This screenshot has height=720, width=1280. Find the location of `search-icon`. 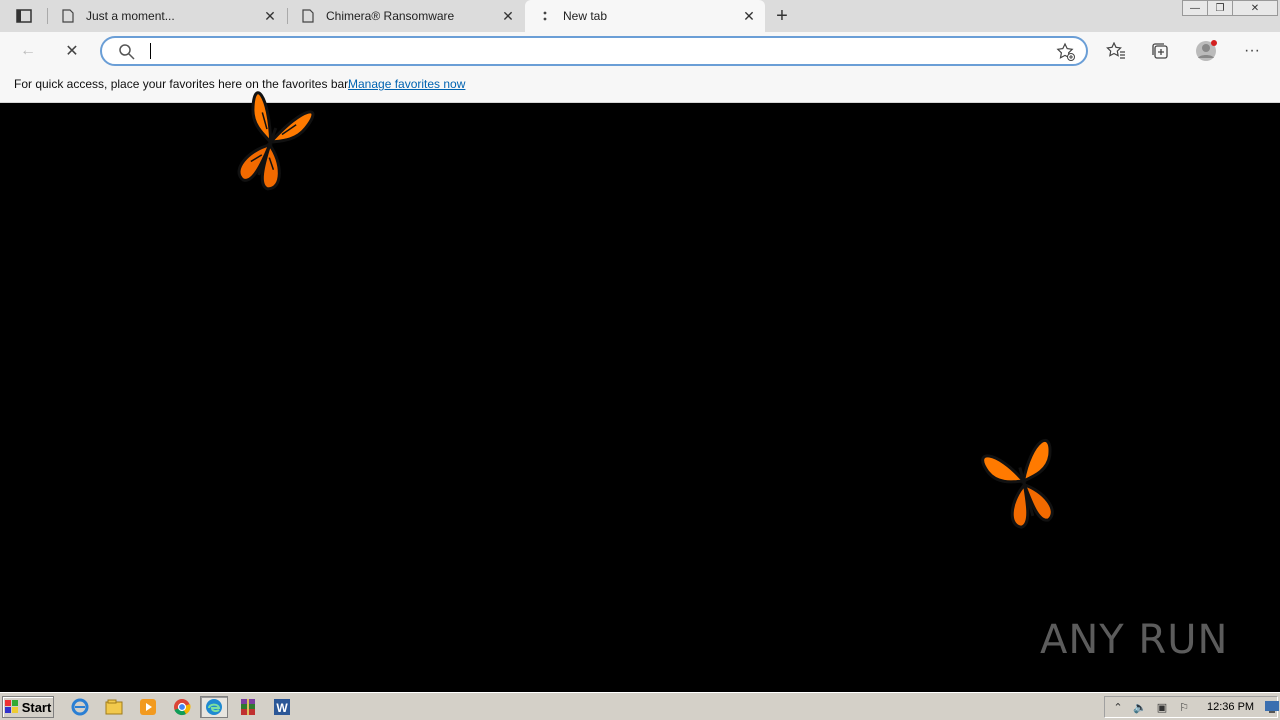

search-icon is located at coordinates (127, 52).